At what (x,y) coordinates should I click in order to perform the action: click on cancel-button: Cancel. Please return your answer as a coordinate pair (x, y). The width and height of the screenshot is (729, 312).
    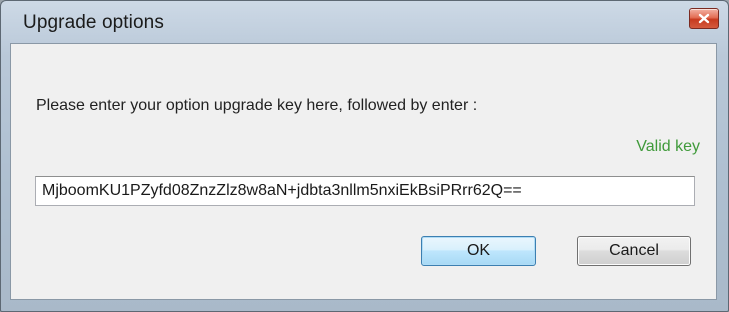
    Looking at the image, I should click on (634, 251).